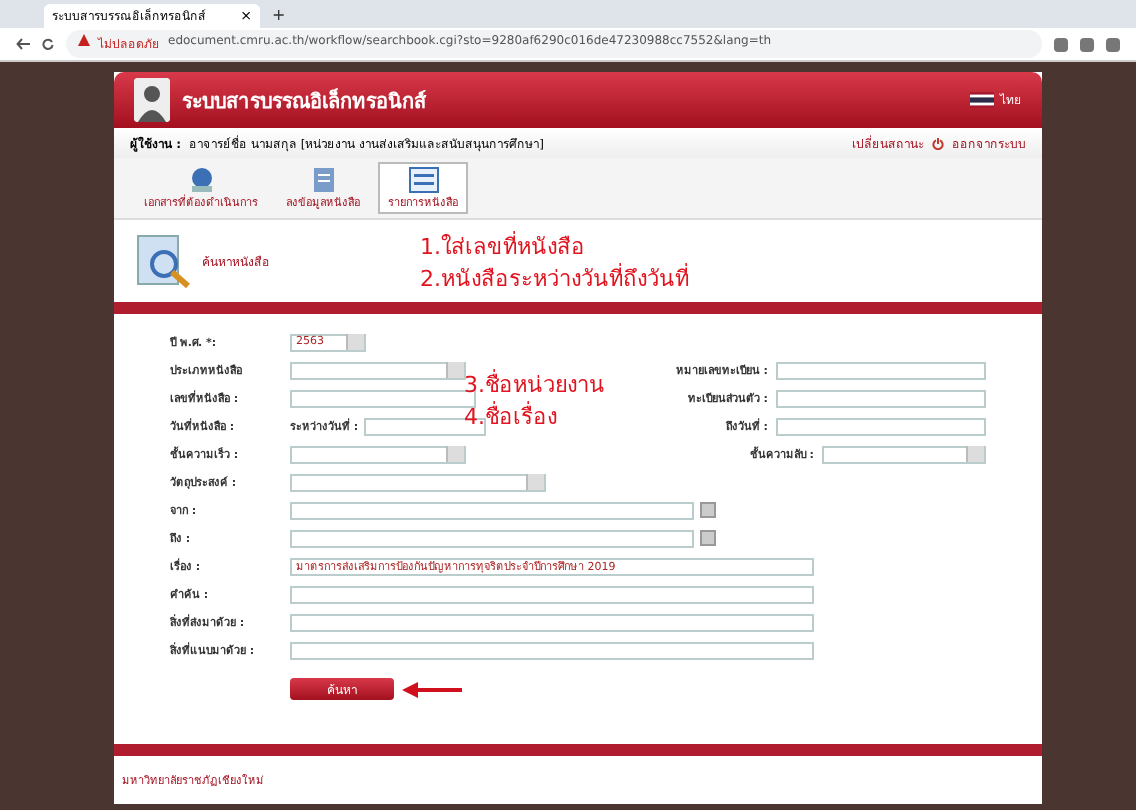  Describe the element at coordinates (503, 247) in the screenshot. I see `annotation-text: 1.ใส่เลขที่หนังสือ` at that location.